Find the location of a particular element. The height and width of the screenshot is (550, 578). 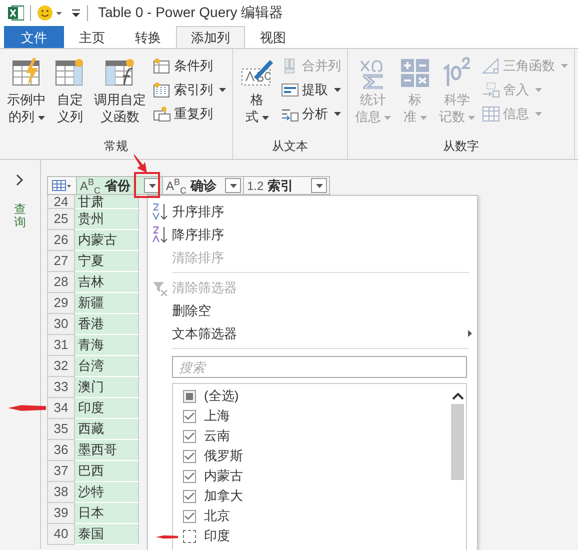

row-number: 40 is located at coordinates (61, 534).